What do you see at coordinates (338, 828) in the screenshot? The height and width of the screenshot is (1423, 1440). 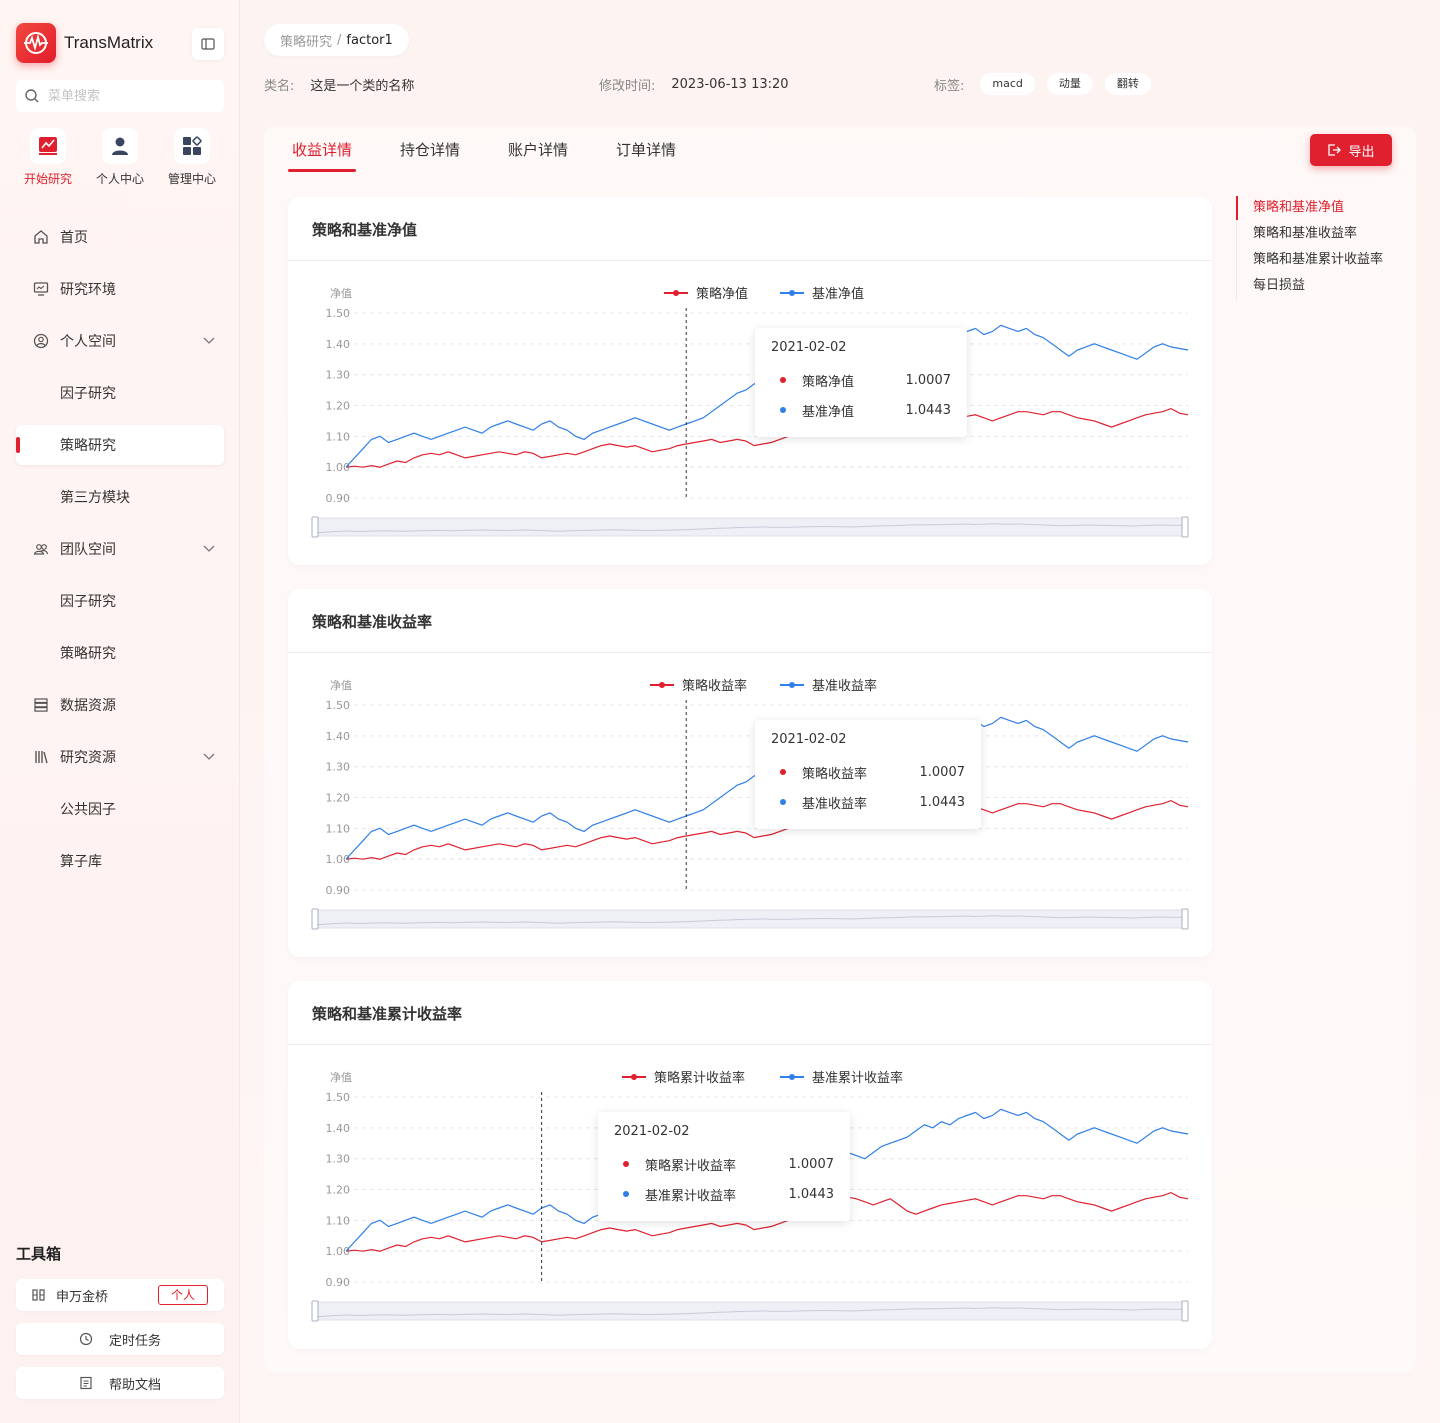 I see `y-tick-label: 1.10` at bounding box center [338, 828].